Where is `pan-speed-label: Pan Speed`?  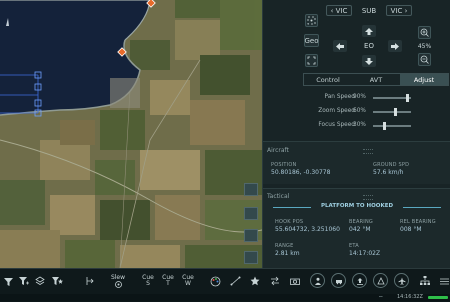 pan-speed-label: Pan Speed is located at coordinates (339, 97).